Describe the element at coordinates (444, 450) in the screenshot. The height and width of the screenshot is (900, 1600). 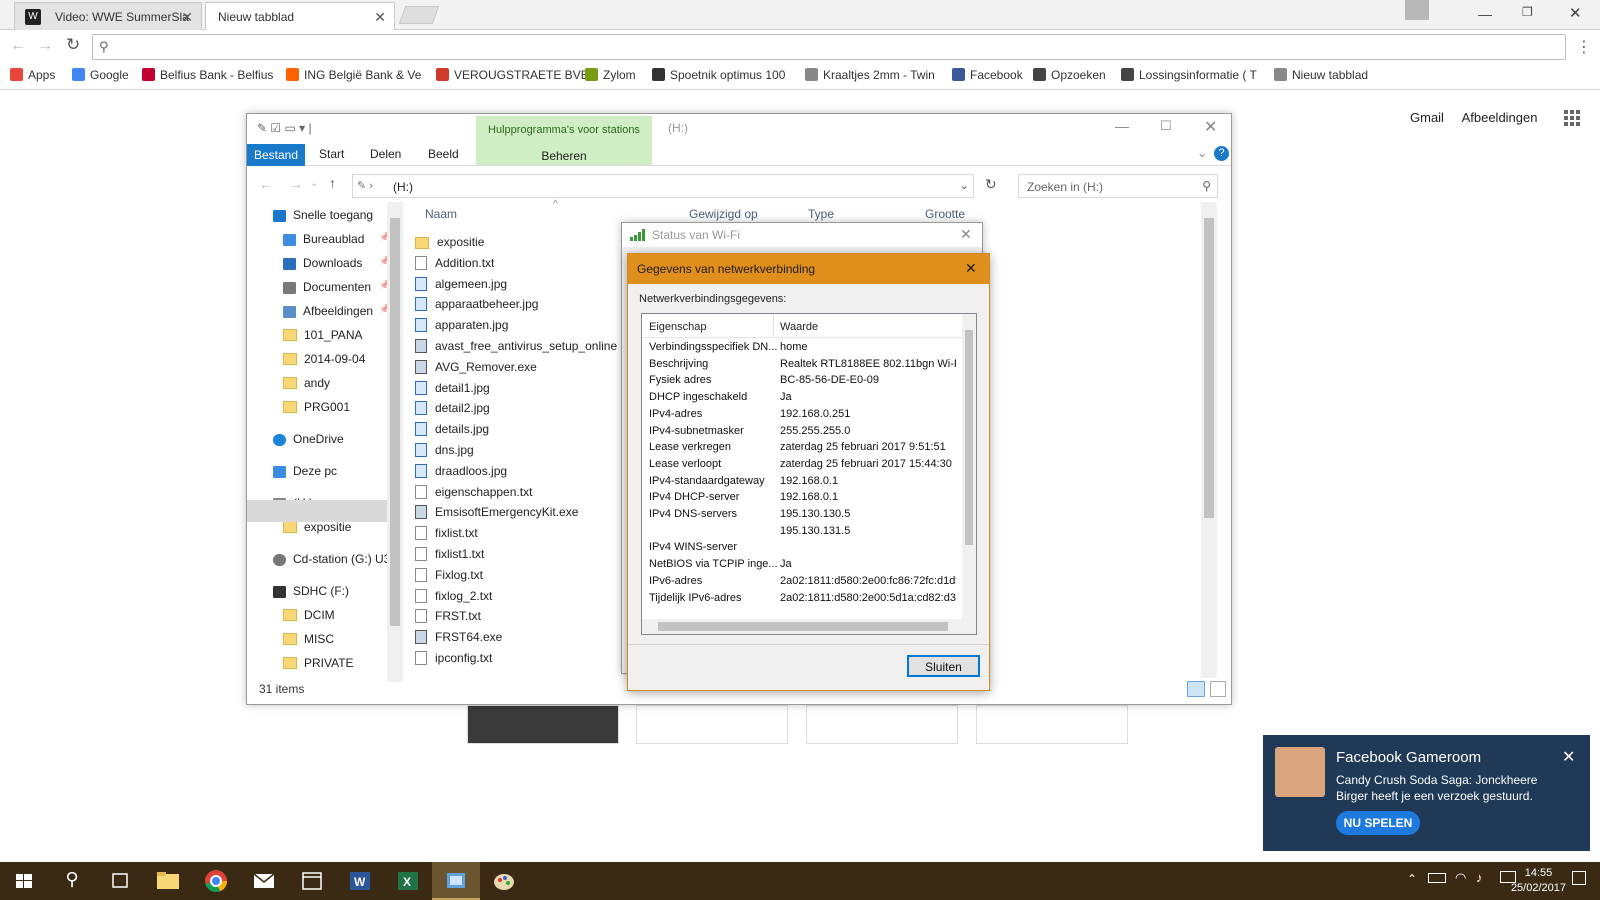
I see `file-row: dns.jpg` at that location.